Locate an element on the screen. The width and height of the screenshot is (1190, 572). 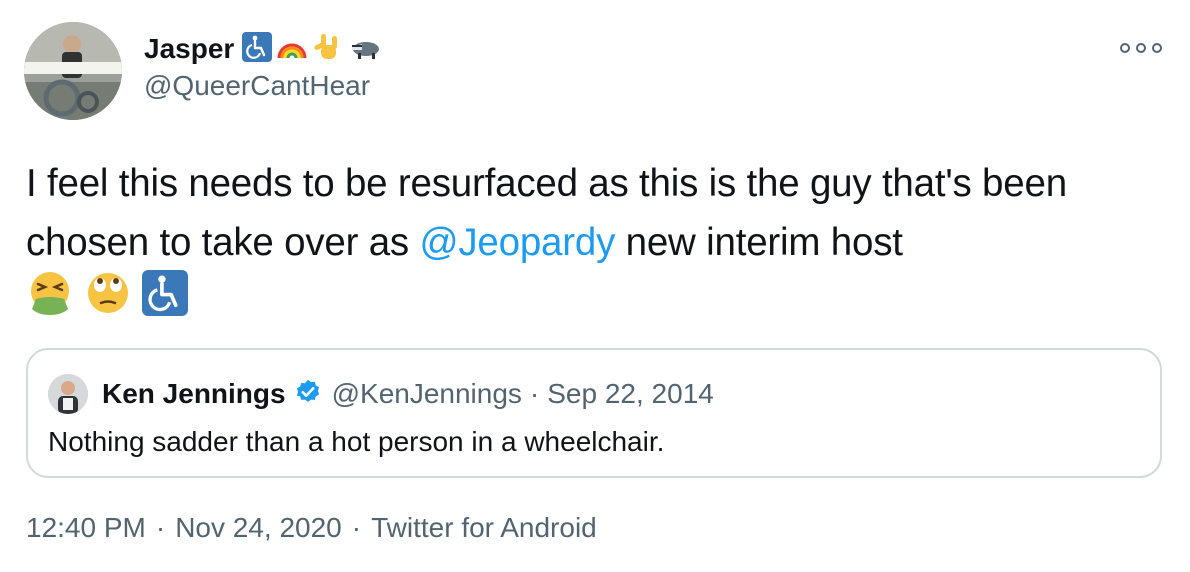
verified-badge-icon is located at coordinates (308, 394).